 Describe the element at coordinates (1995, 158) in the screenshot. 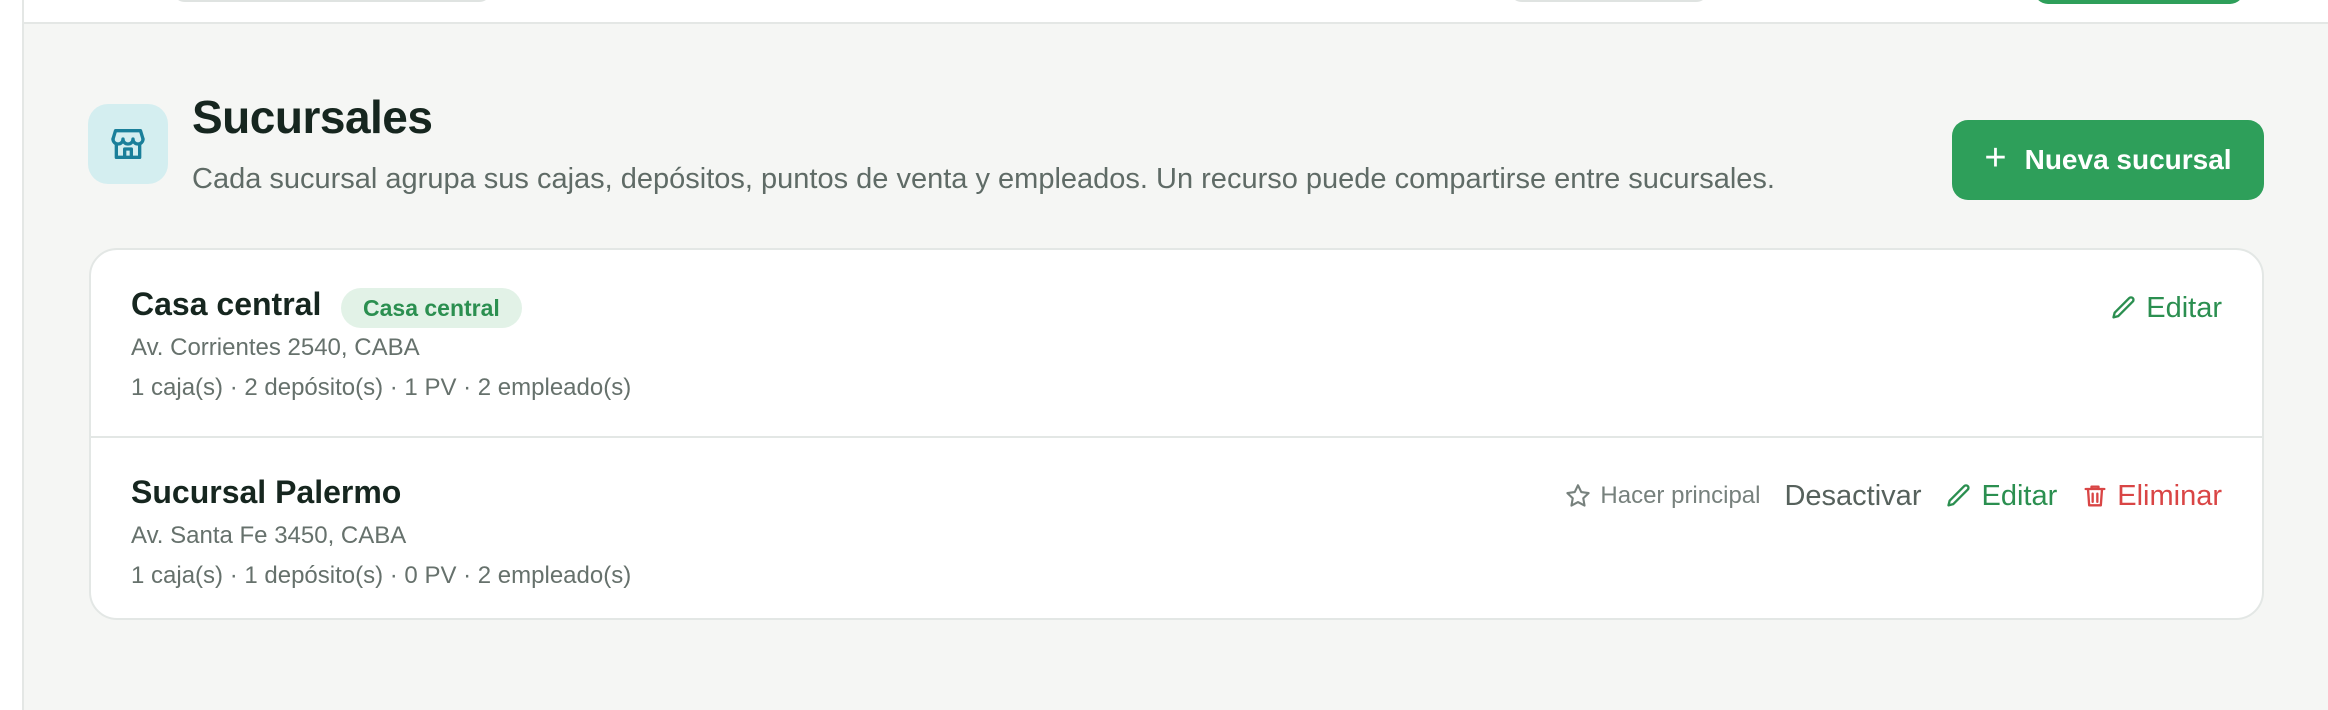

I see `plus-icon: +` at that location.